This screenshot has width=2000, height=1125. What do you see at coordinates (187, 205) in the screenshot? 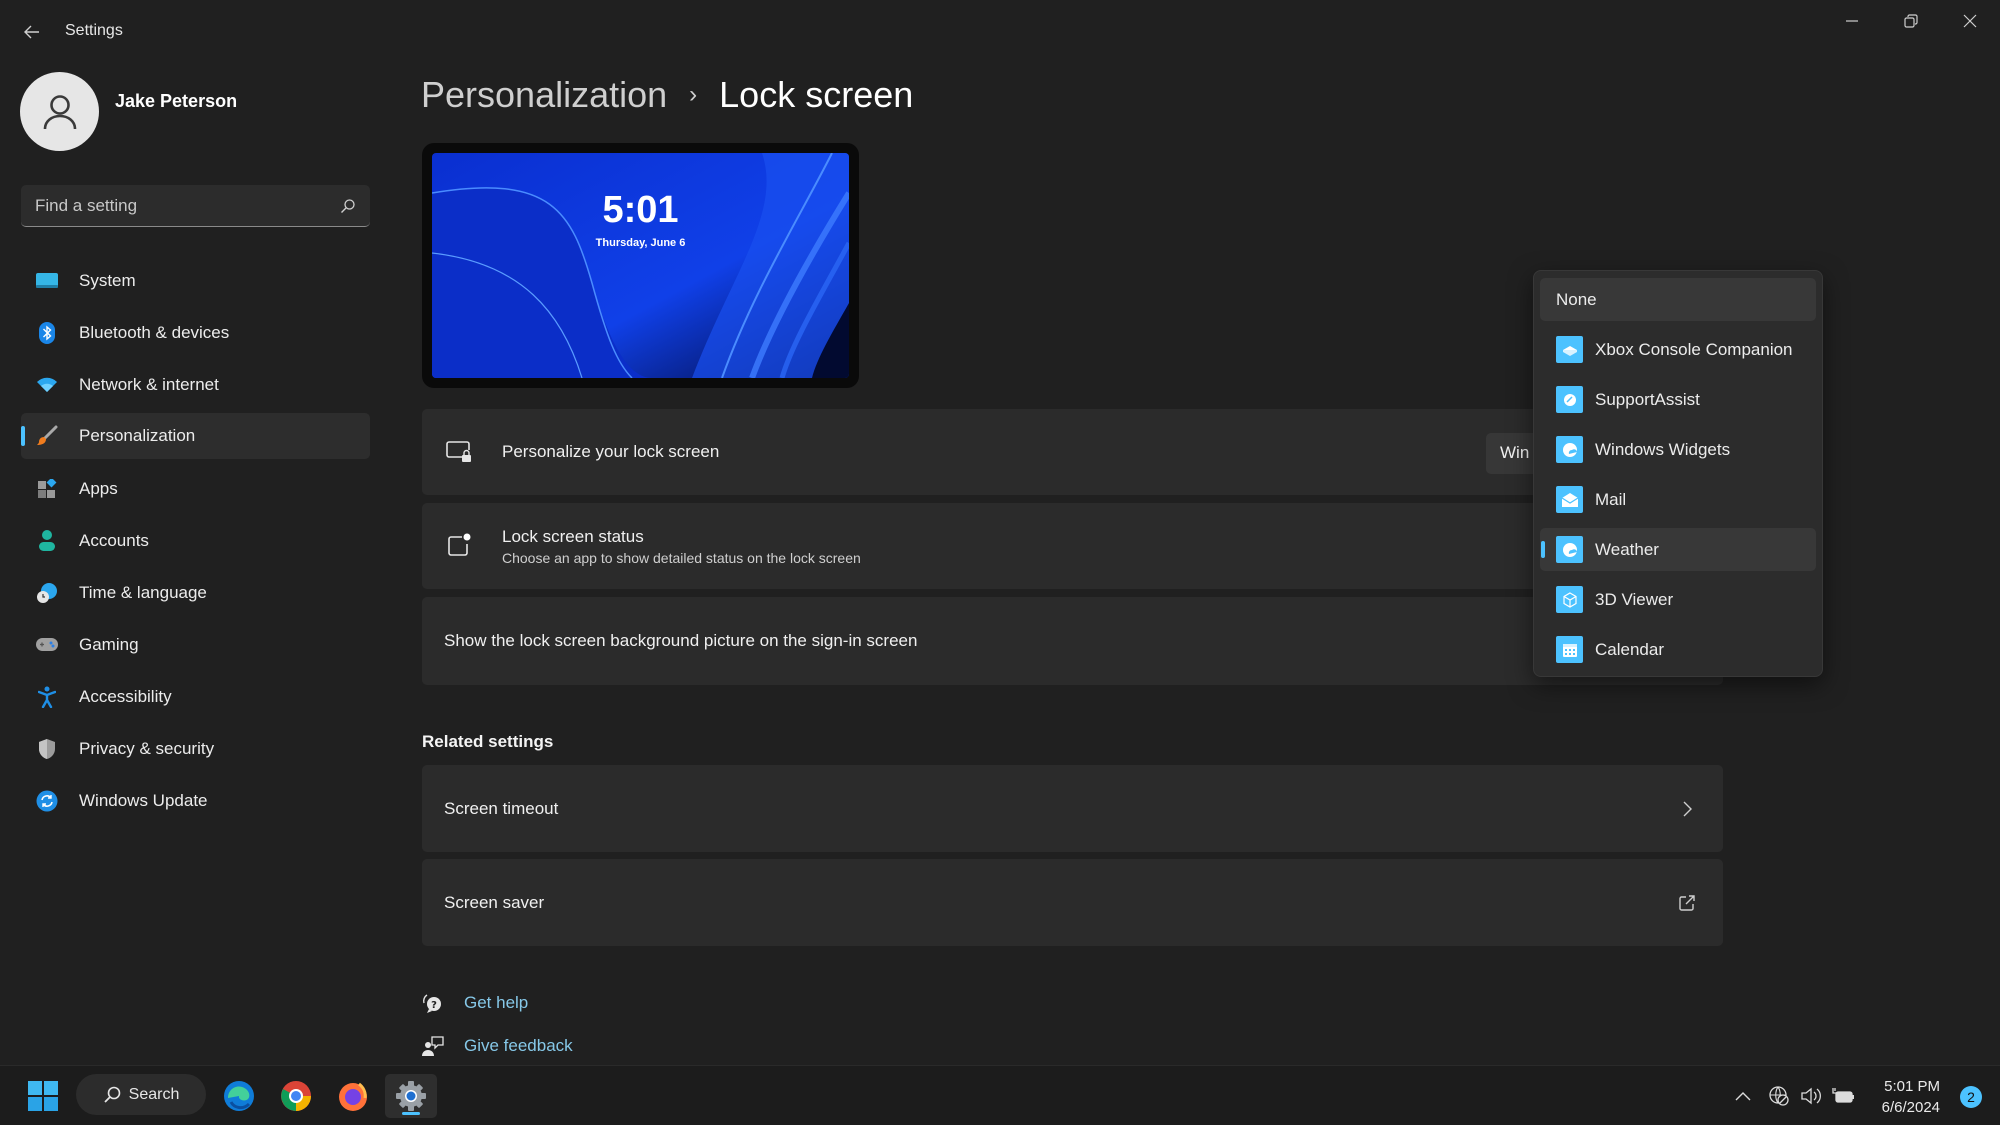
I see `search-input` at bounding box center [187, 205].